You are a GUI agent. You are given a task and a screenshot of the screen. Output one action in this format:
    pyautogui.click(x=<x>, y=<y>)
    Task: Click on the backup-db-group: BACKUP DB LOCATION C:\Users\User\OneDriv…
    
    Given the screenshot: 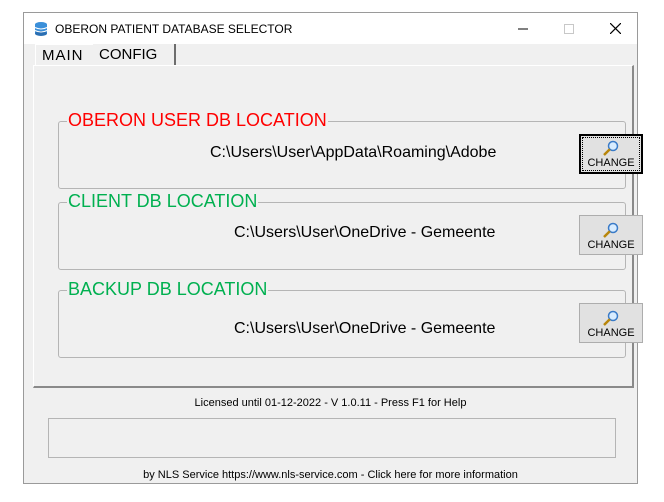 What is the action you would take?
    pyautogui.click(x=350, y=318)
    